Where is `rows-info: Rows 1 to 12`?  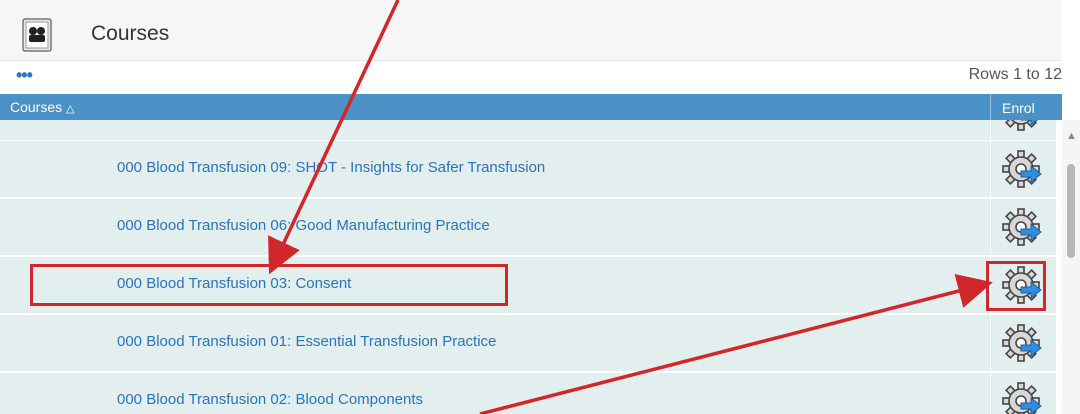 rows-info: Rows 1 to 12 is located at coordinates (1015, 74).